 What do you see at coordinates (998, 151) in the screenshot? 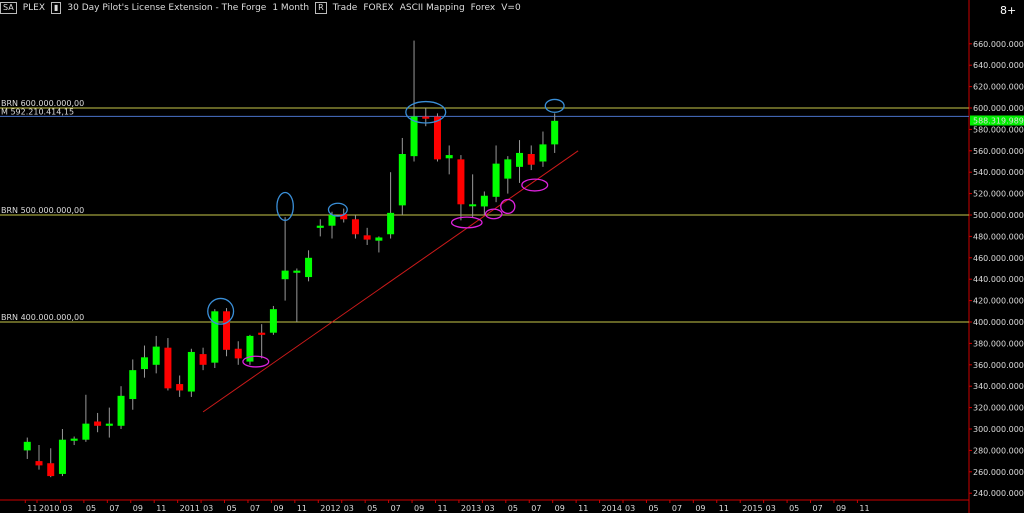
I see `y-tick-label: 560.000.000,00` at bounding box center [998, 151].